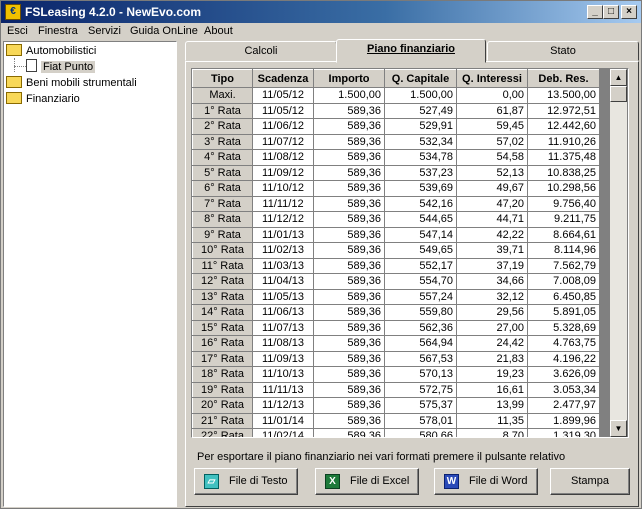  What do you see at coordinates (420, 296) in the screenshot?
I see `cell-q-capitale: 557,24` at bounding box center [420, 296].